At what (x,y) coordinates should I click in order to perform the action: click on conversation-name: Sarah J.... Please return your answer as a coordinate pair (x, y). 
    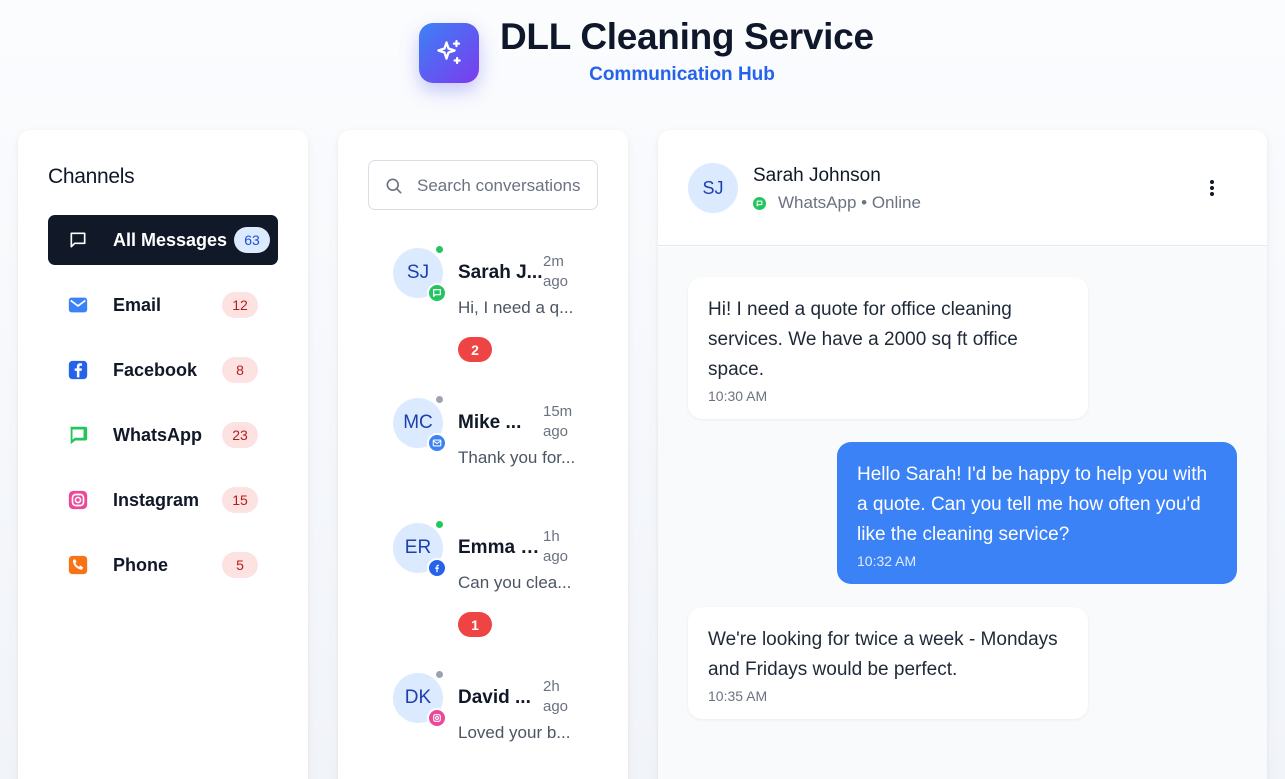
    Looking at the image, I should click on (500, 272).